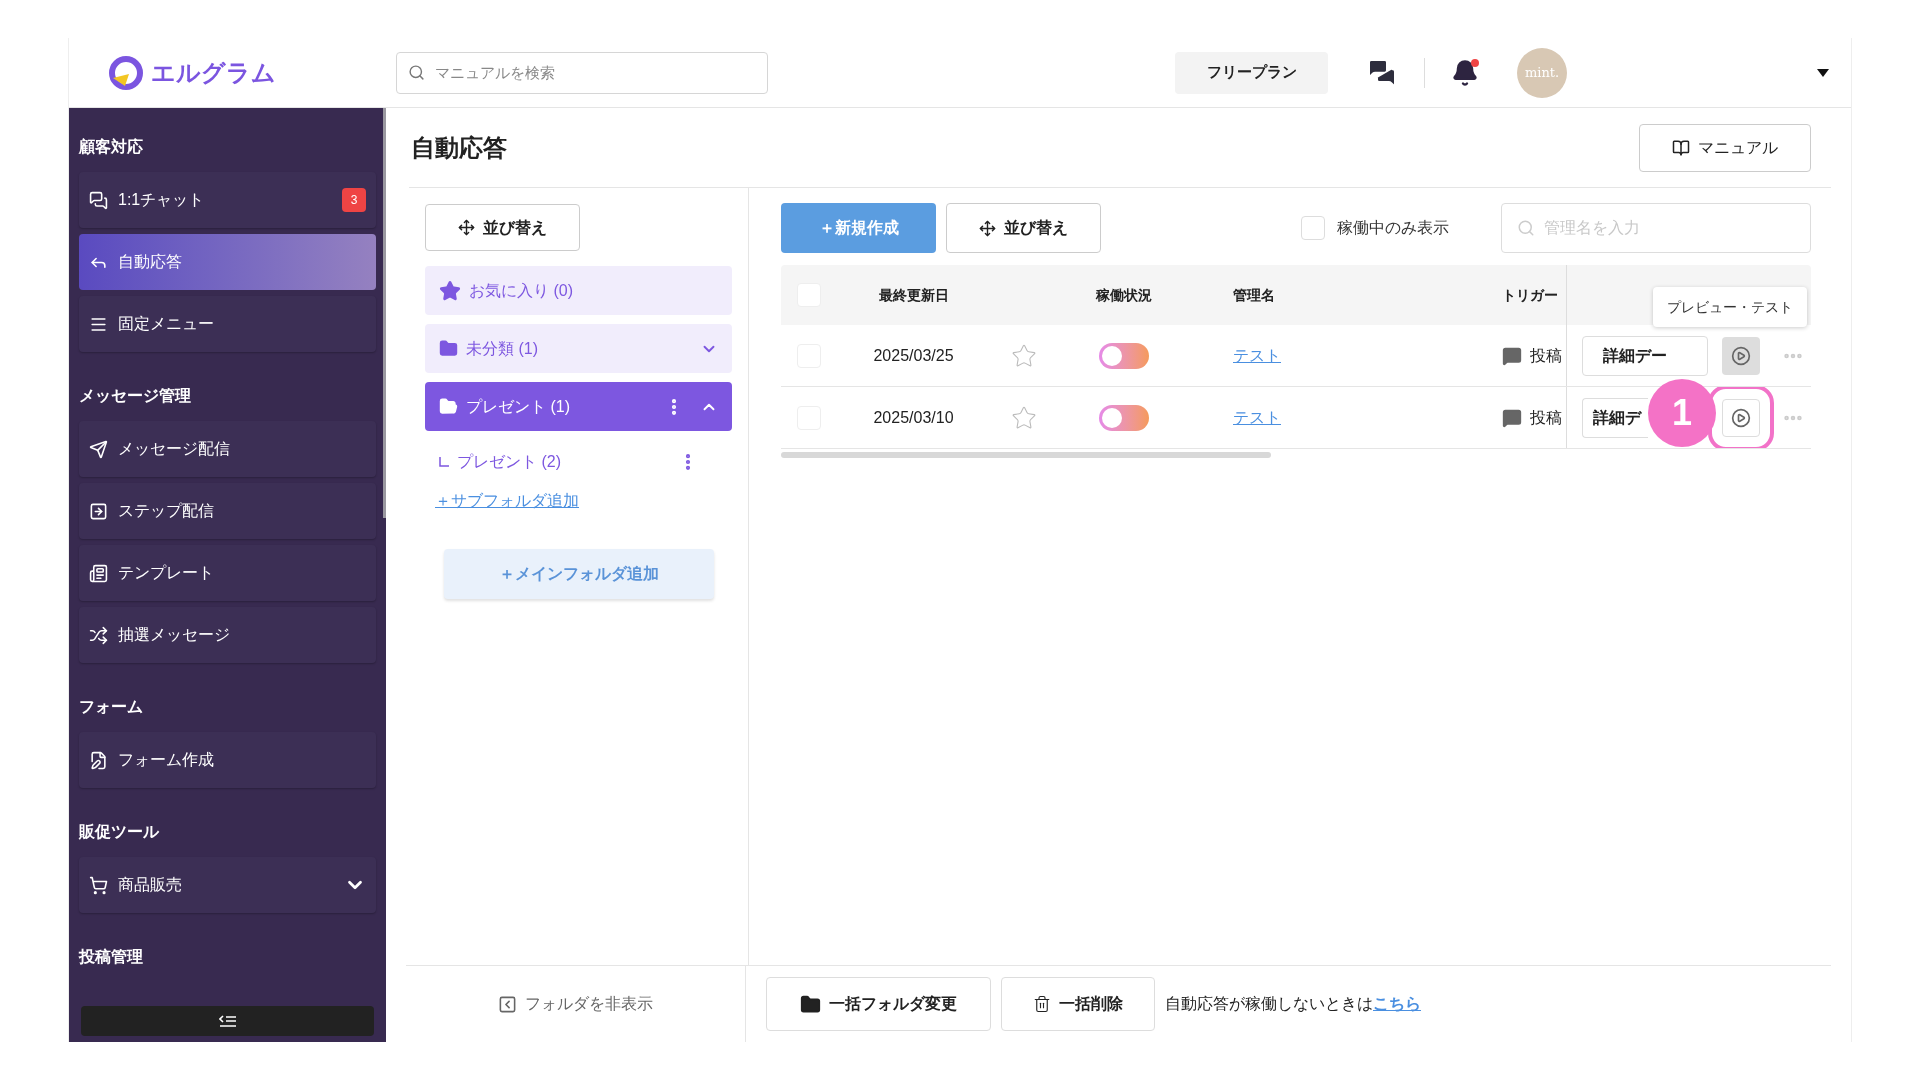 This screenshot has width=1920, height=1080. What do you see at coordinates (111, 707) in the screenshot?
I see `section-heading: フォーム` at bounding box center [111, 707].